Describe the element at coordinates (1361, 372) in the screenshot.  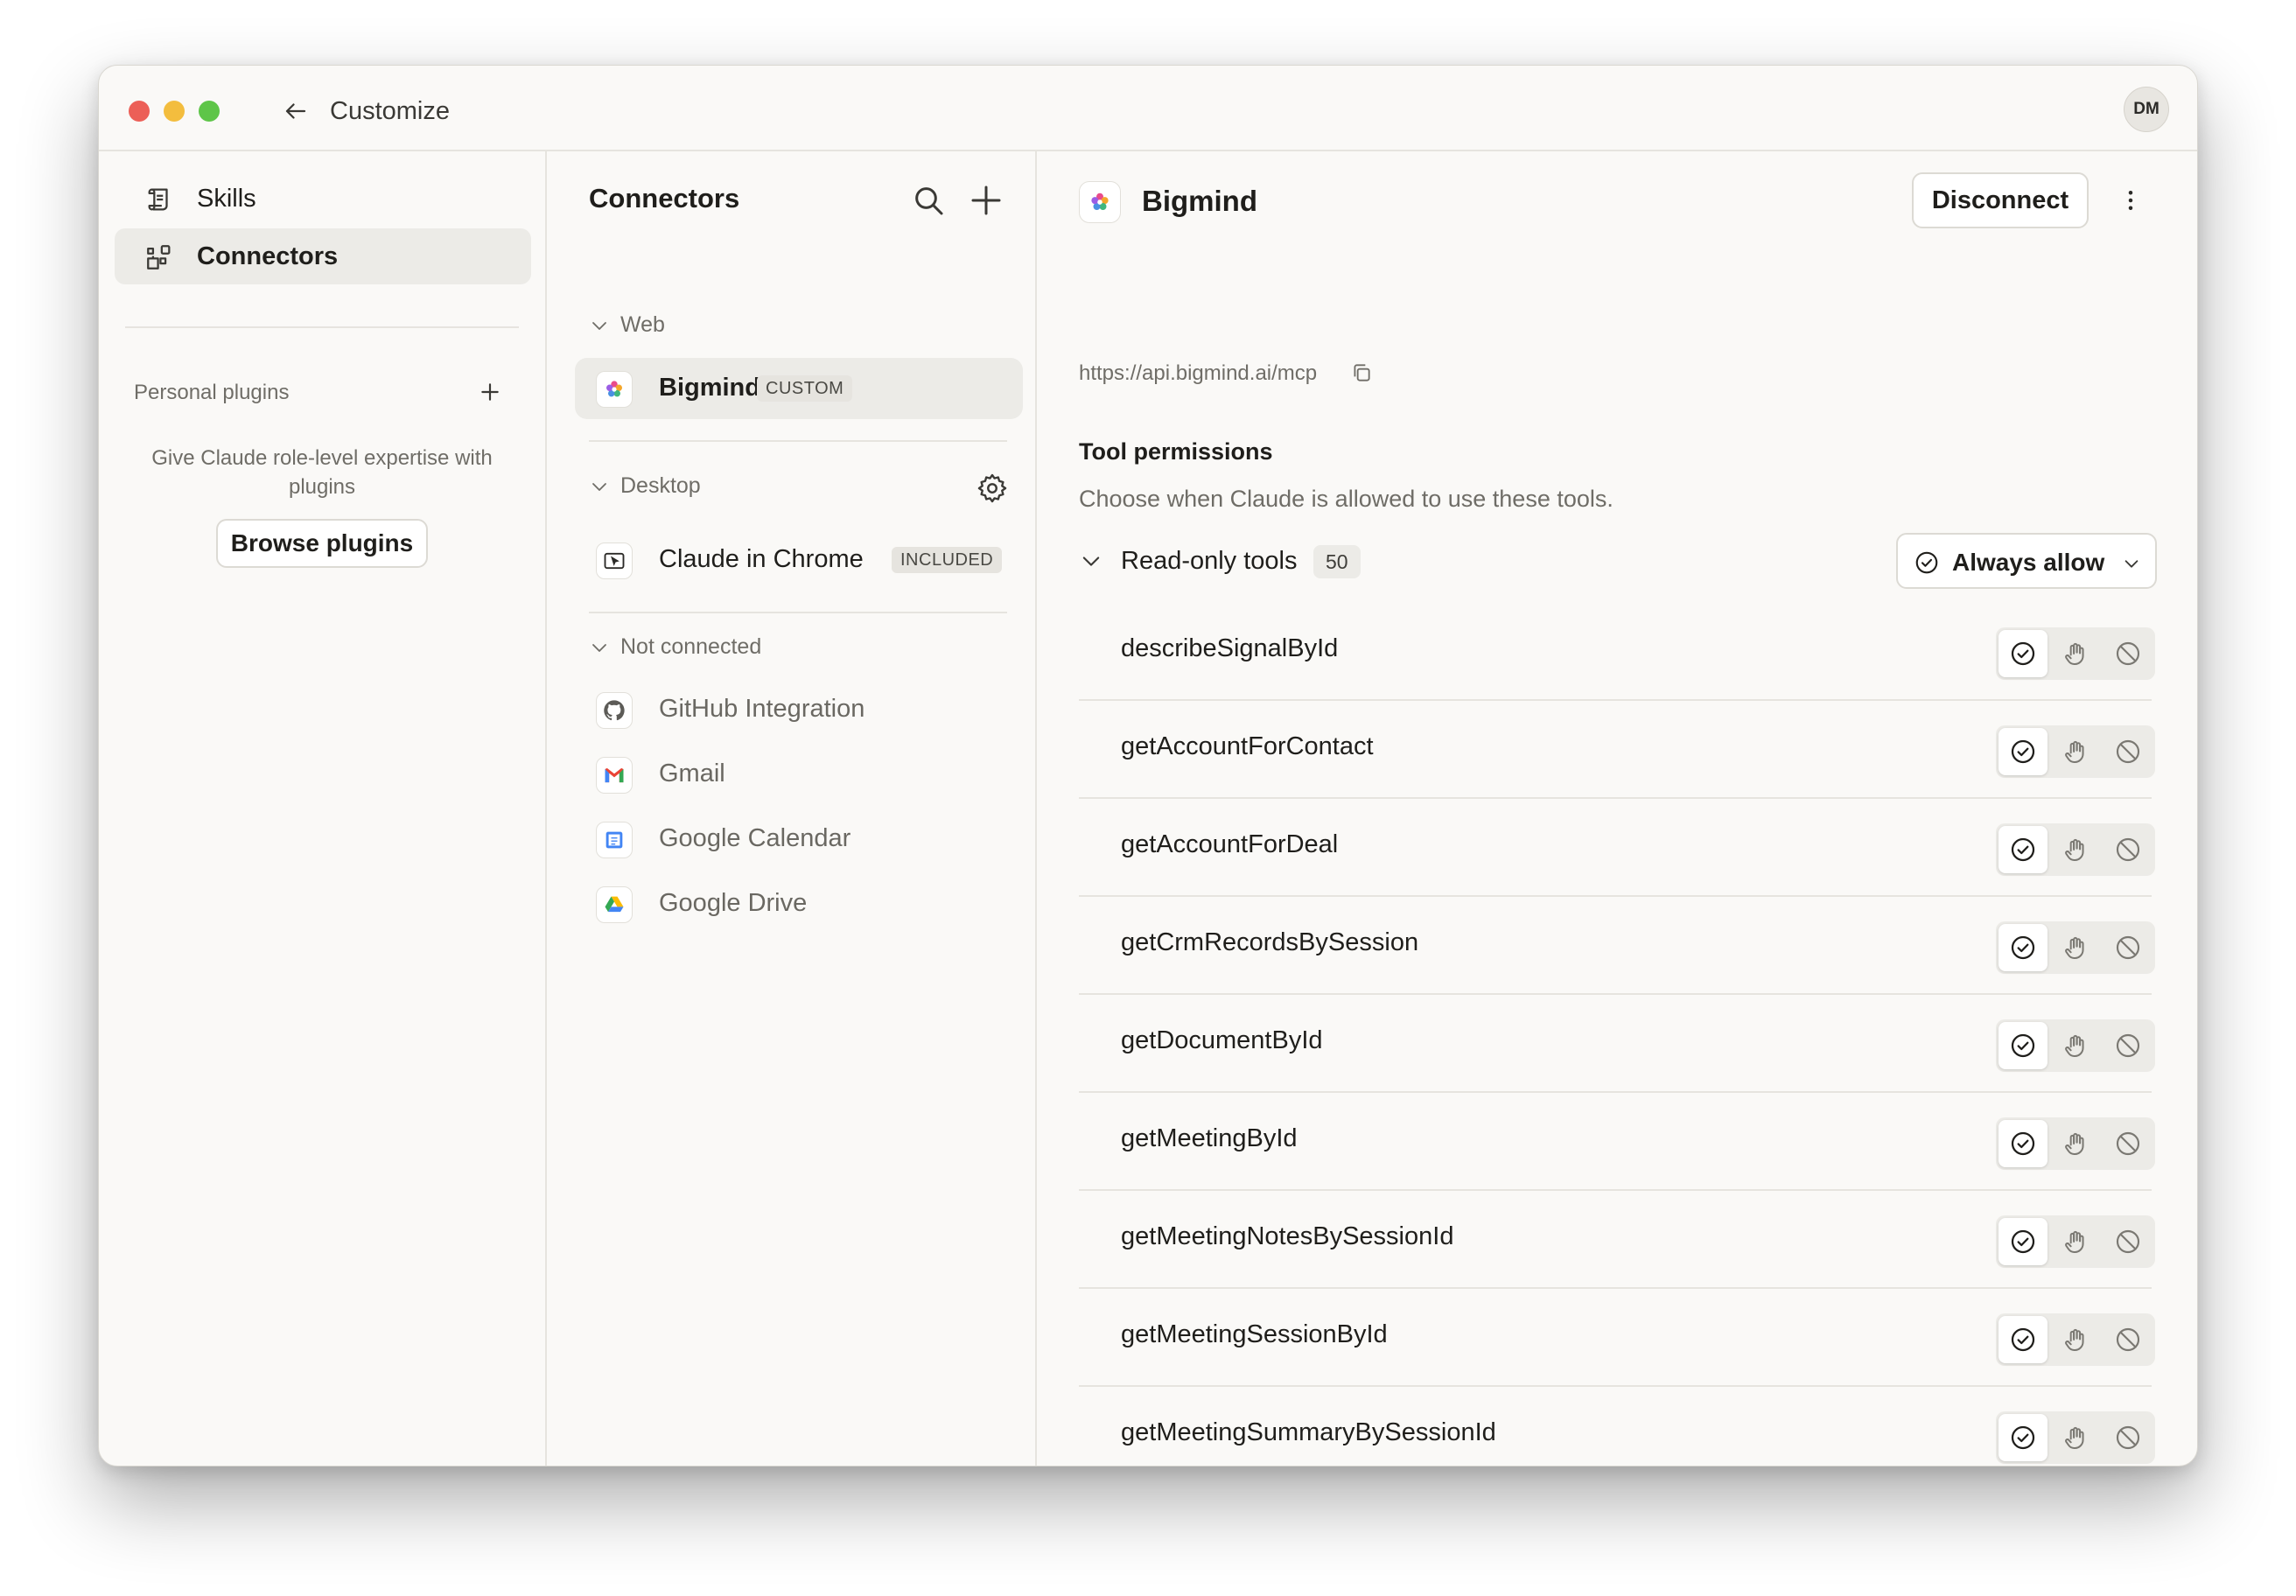
I see `copy-icon` at that location.